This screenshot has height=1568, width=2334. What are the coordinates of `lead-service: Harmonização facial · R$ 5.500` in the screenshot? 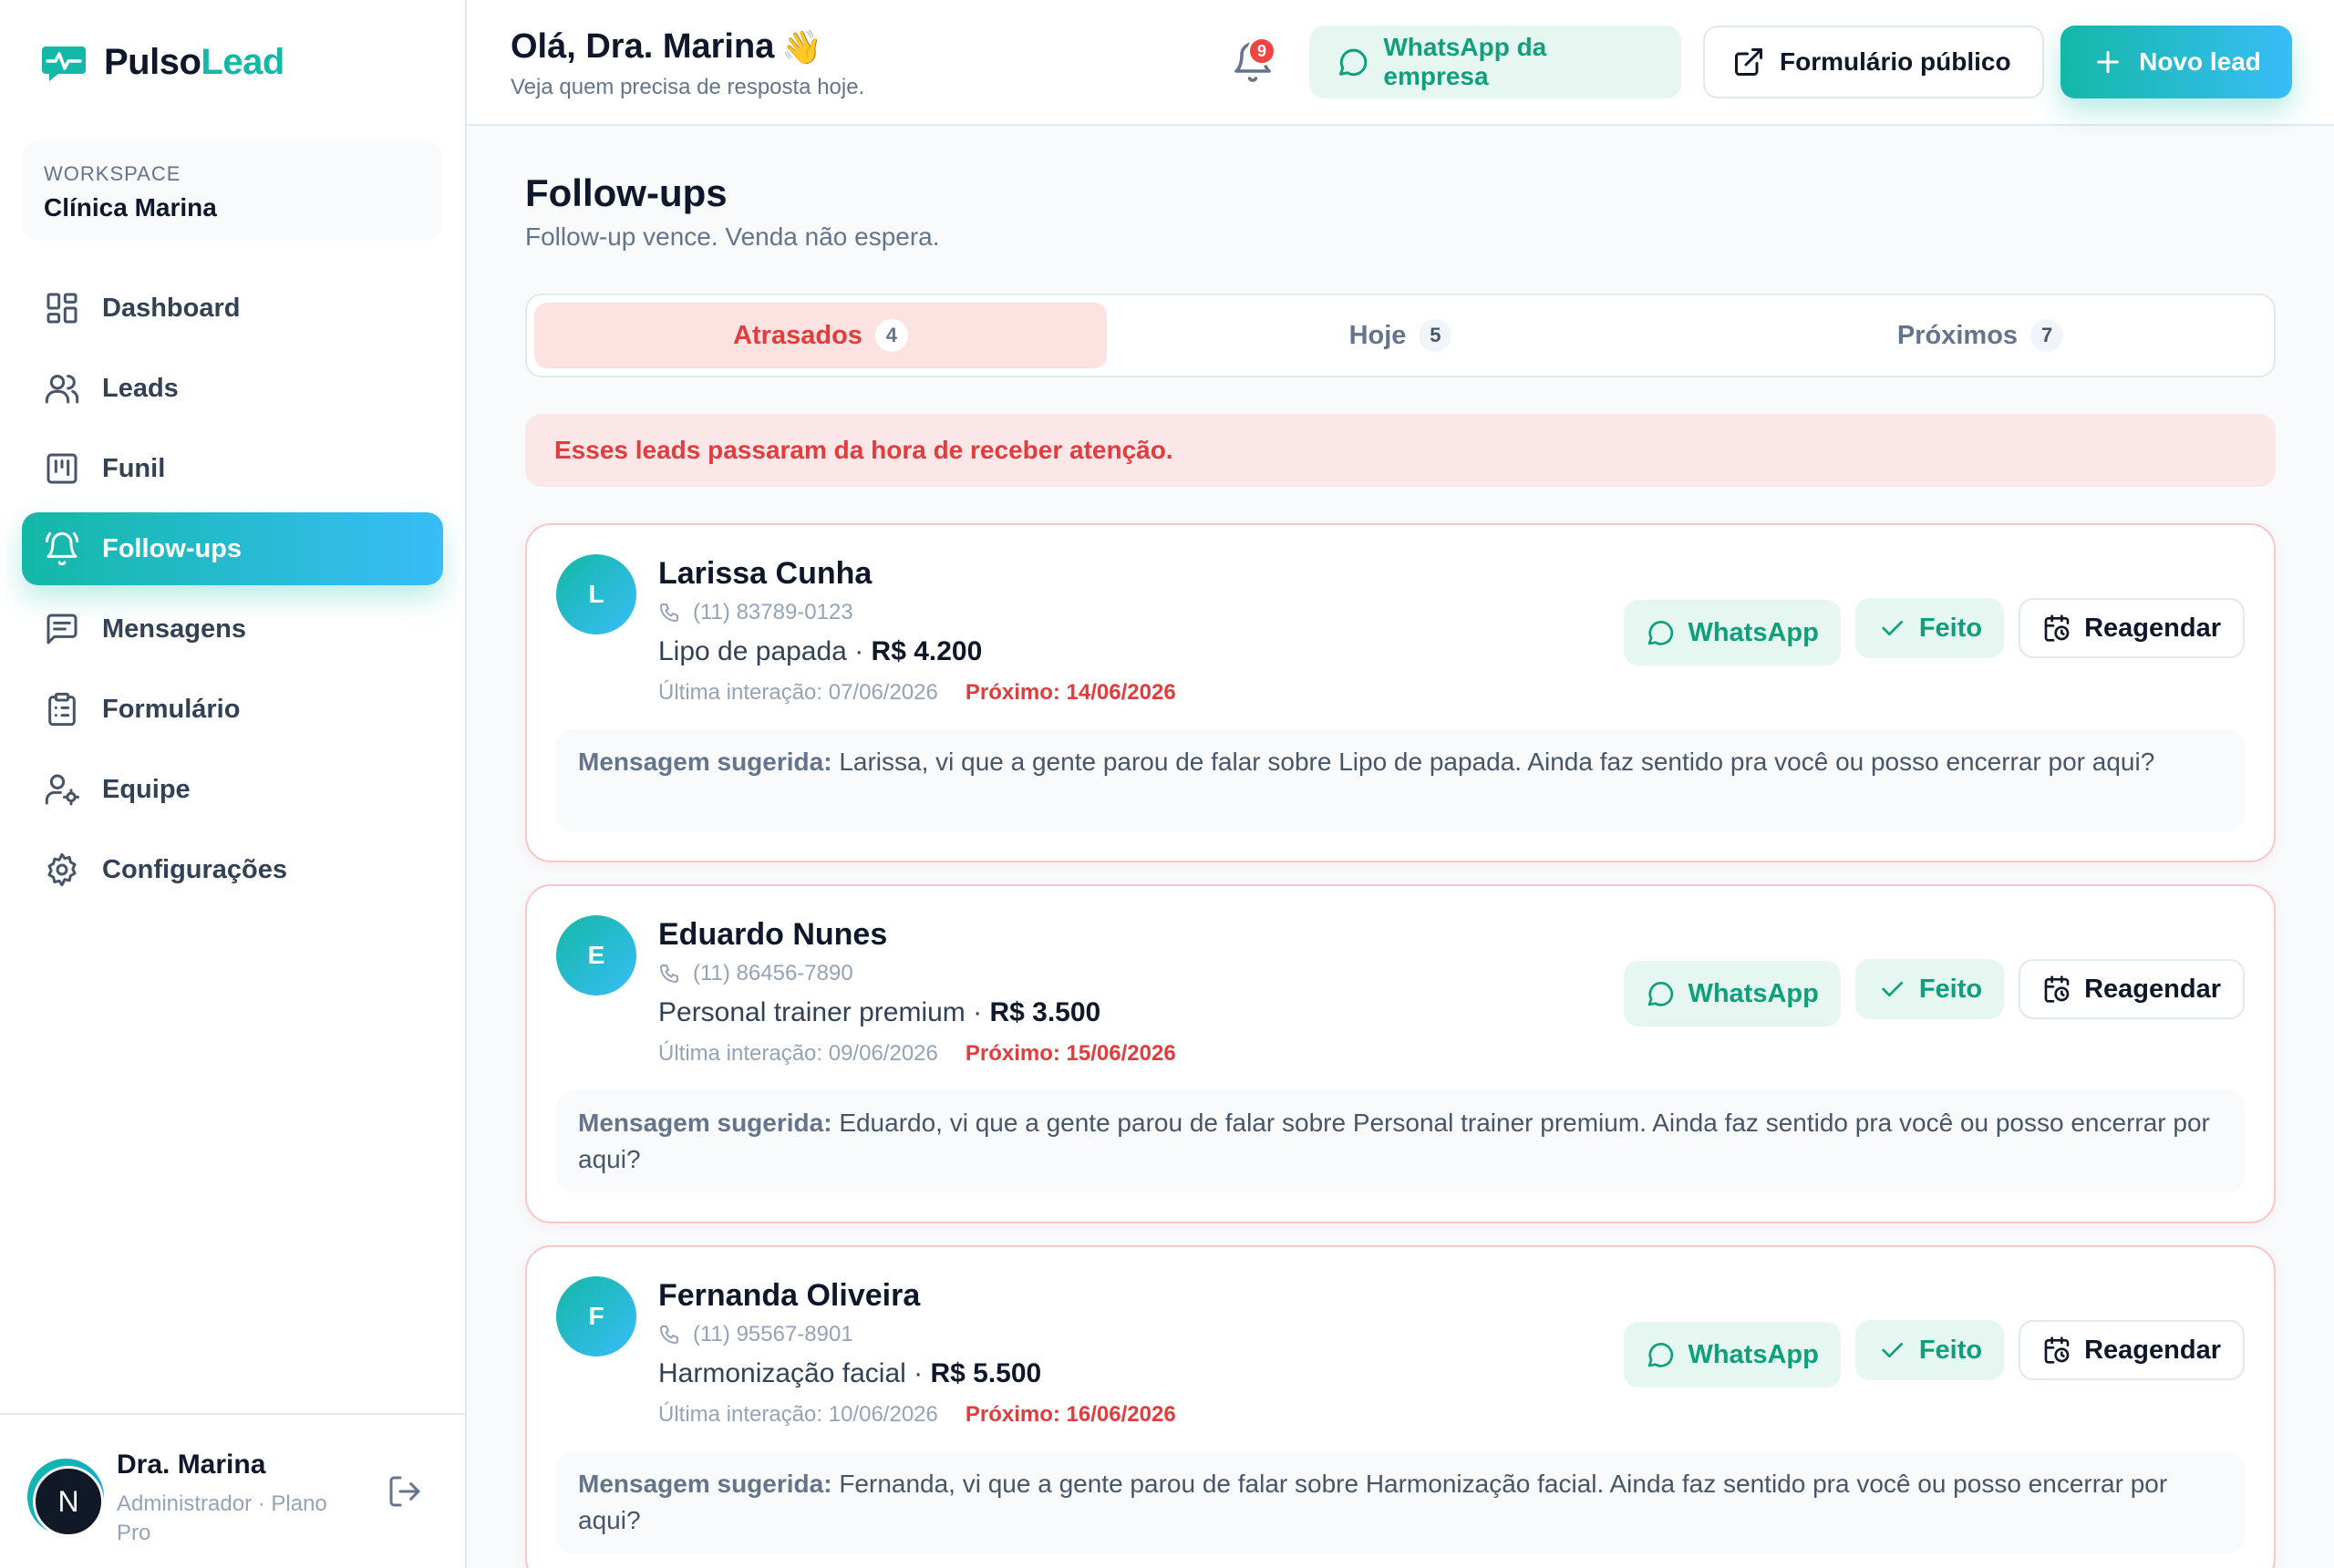 It's located at (850, 1373).